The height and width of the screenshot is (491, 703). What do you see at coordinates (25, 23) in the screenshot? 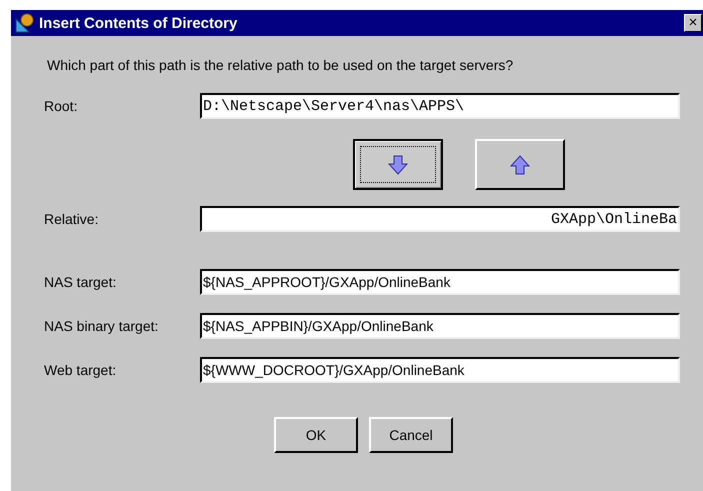
I see `app-icon` at bounding box center [25, 23].